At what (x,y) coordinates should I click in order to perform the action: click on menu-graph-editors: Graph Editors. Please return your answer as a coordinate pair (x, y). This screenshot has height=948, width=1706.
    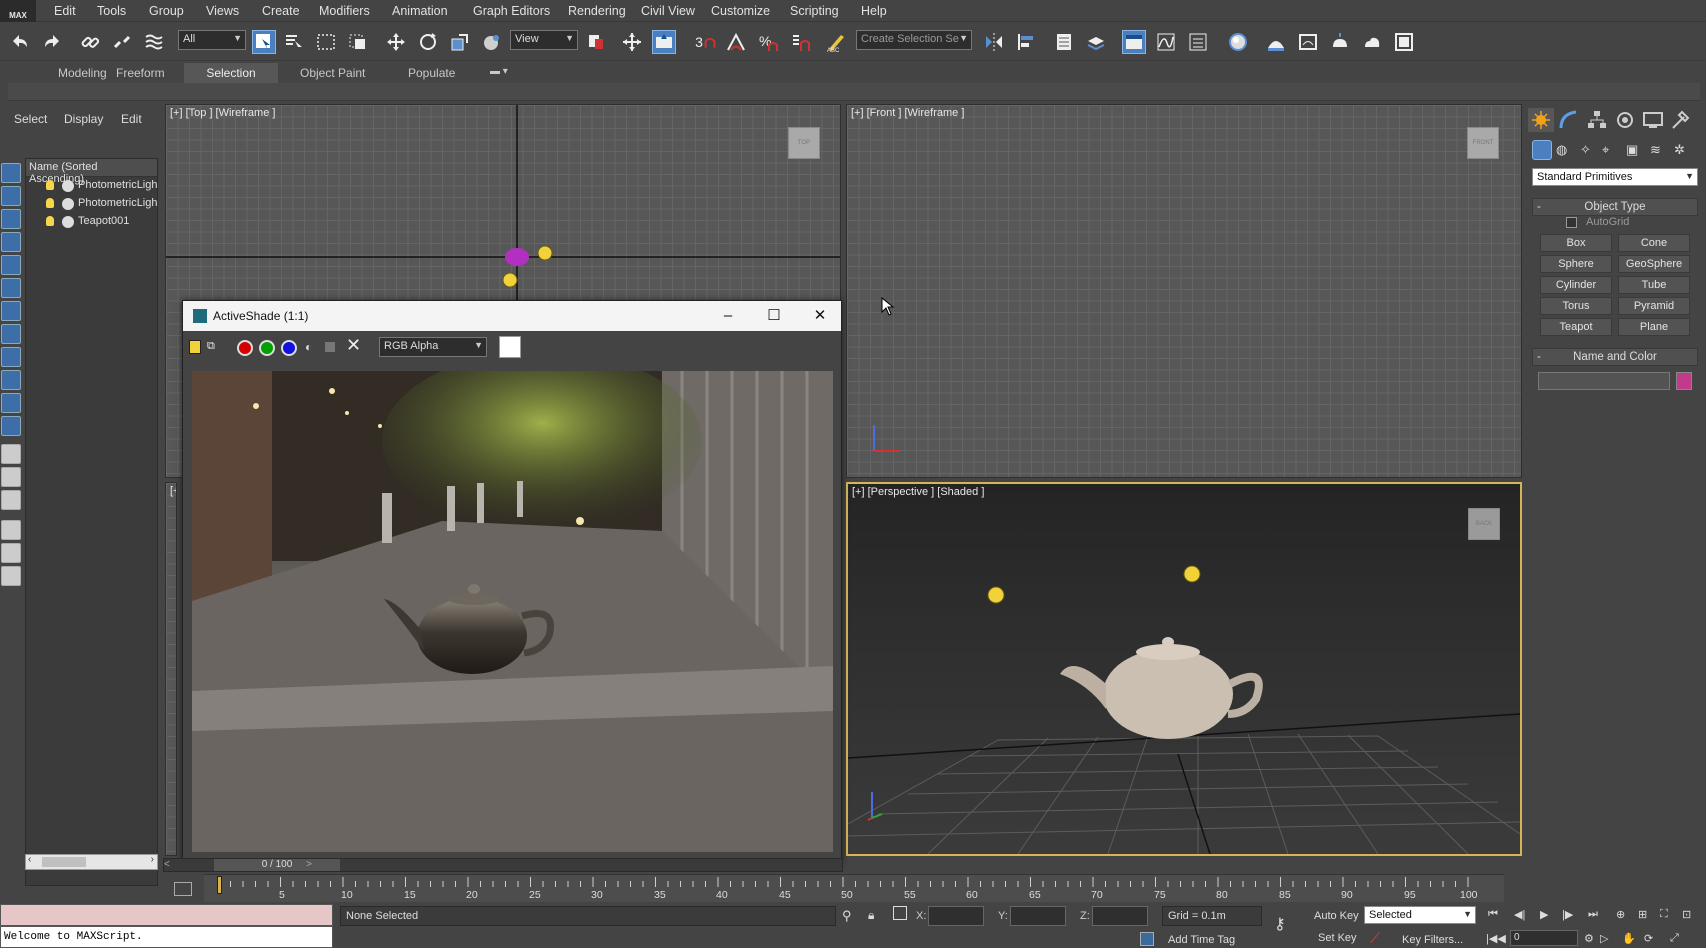
    Looking at the image, I should click on (511, 11).